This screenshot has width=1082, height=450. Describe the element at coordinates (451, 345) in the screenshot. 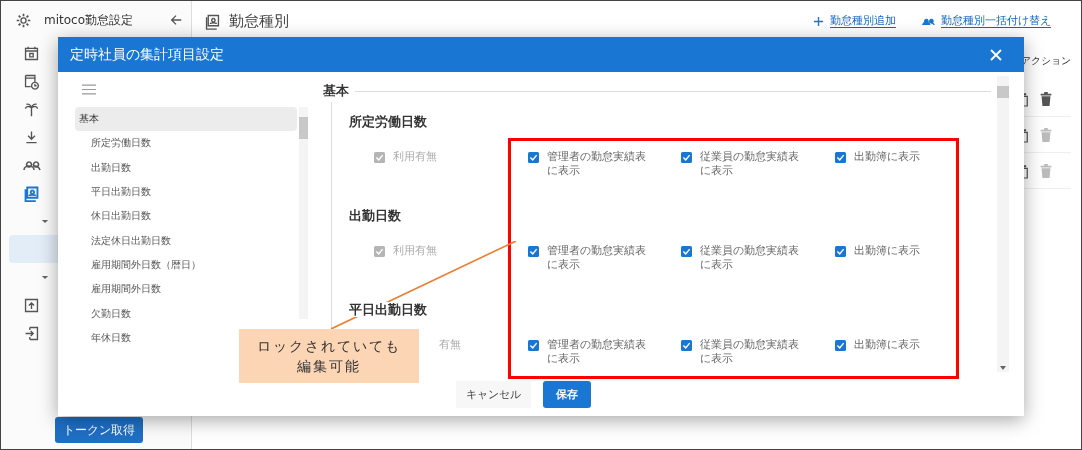

I see `checkbox-label: 有無` at that location.